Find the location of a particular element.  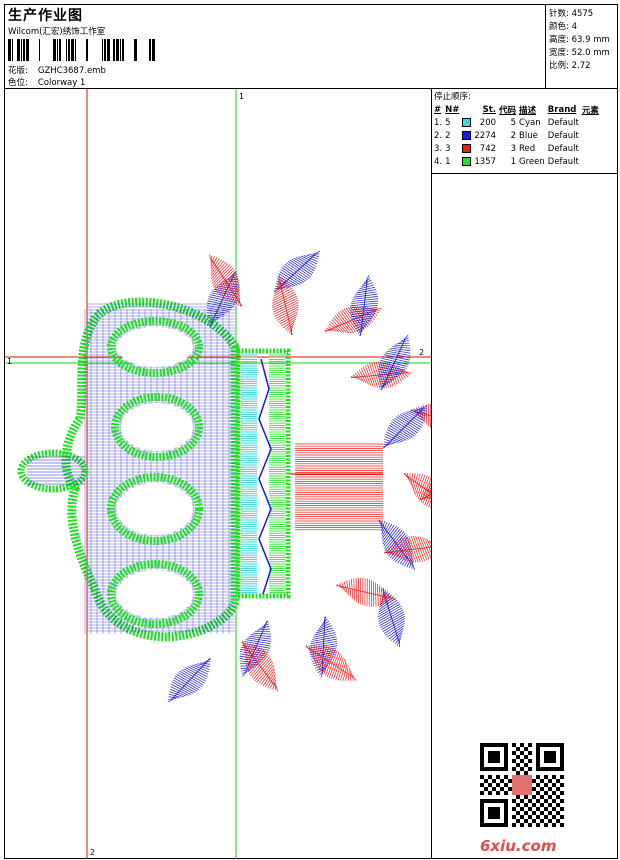

guide-label-h2: 2 is located at coordinates (421, 352).